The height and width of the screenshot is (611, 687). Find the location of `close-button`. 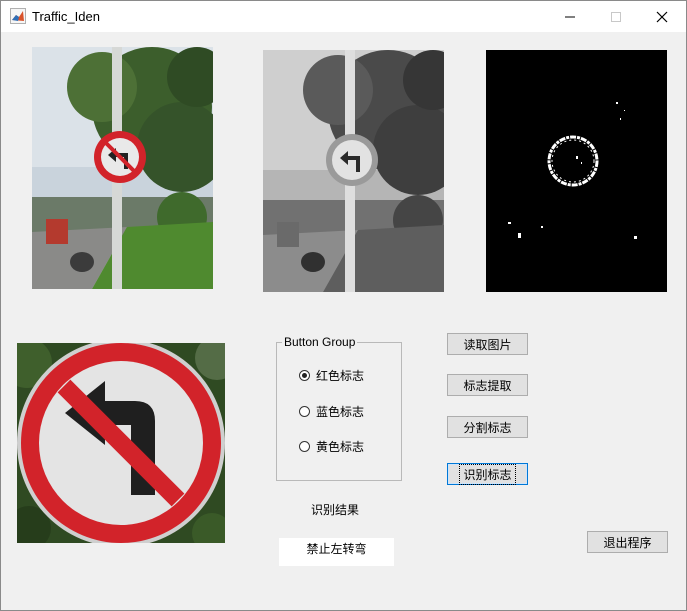

close-button is located at coordinates (662, 16).